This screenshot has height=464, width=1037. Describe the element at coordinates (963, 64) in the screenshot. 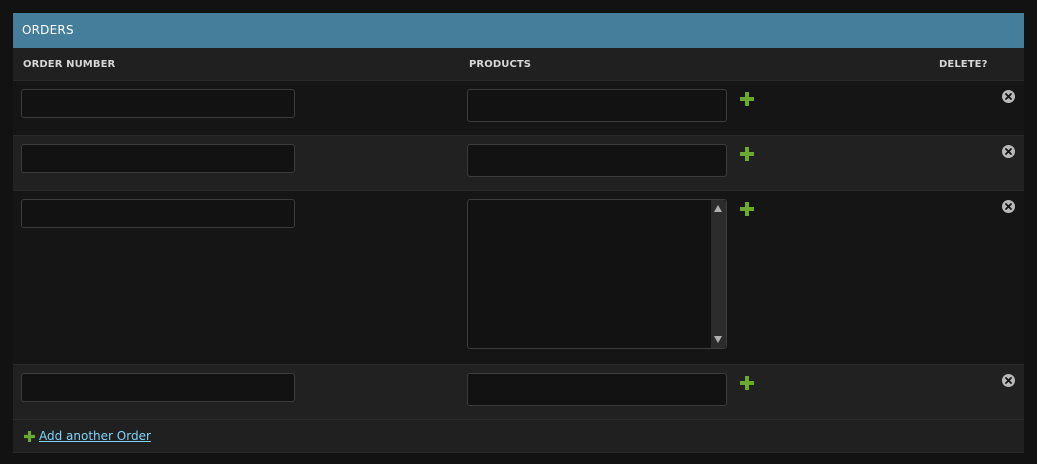

I see `column-header-delete: DELETE?` at that location.